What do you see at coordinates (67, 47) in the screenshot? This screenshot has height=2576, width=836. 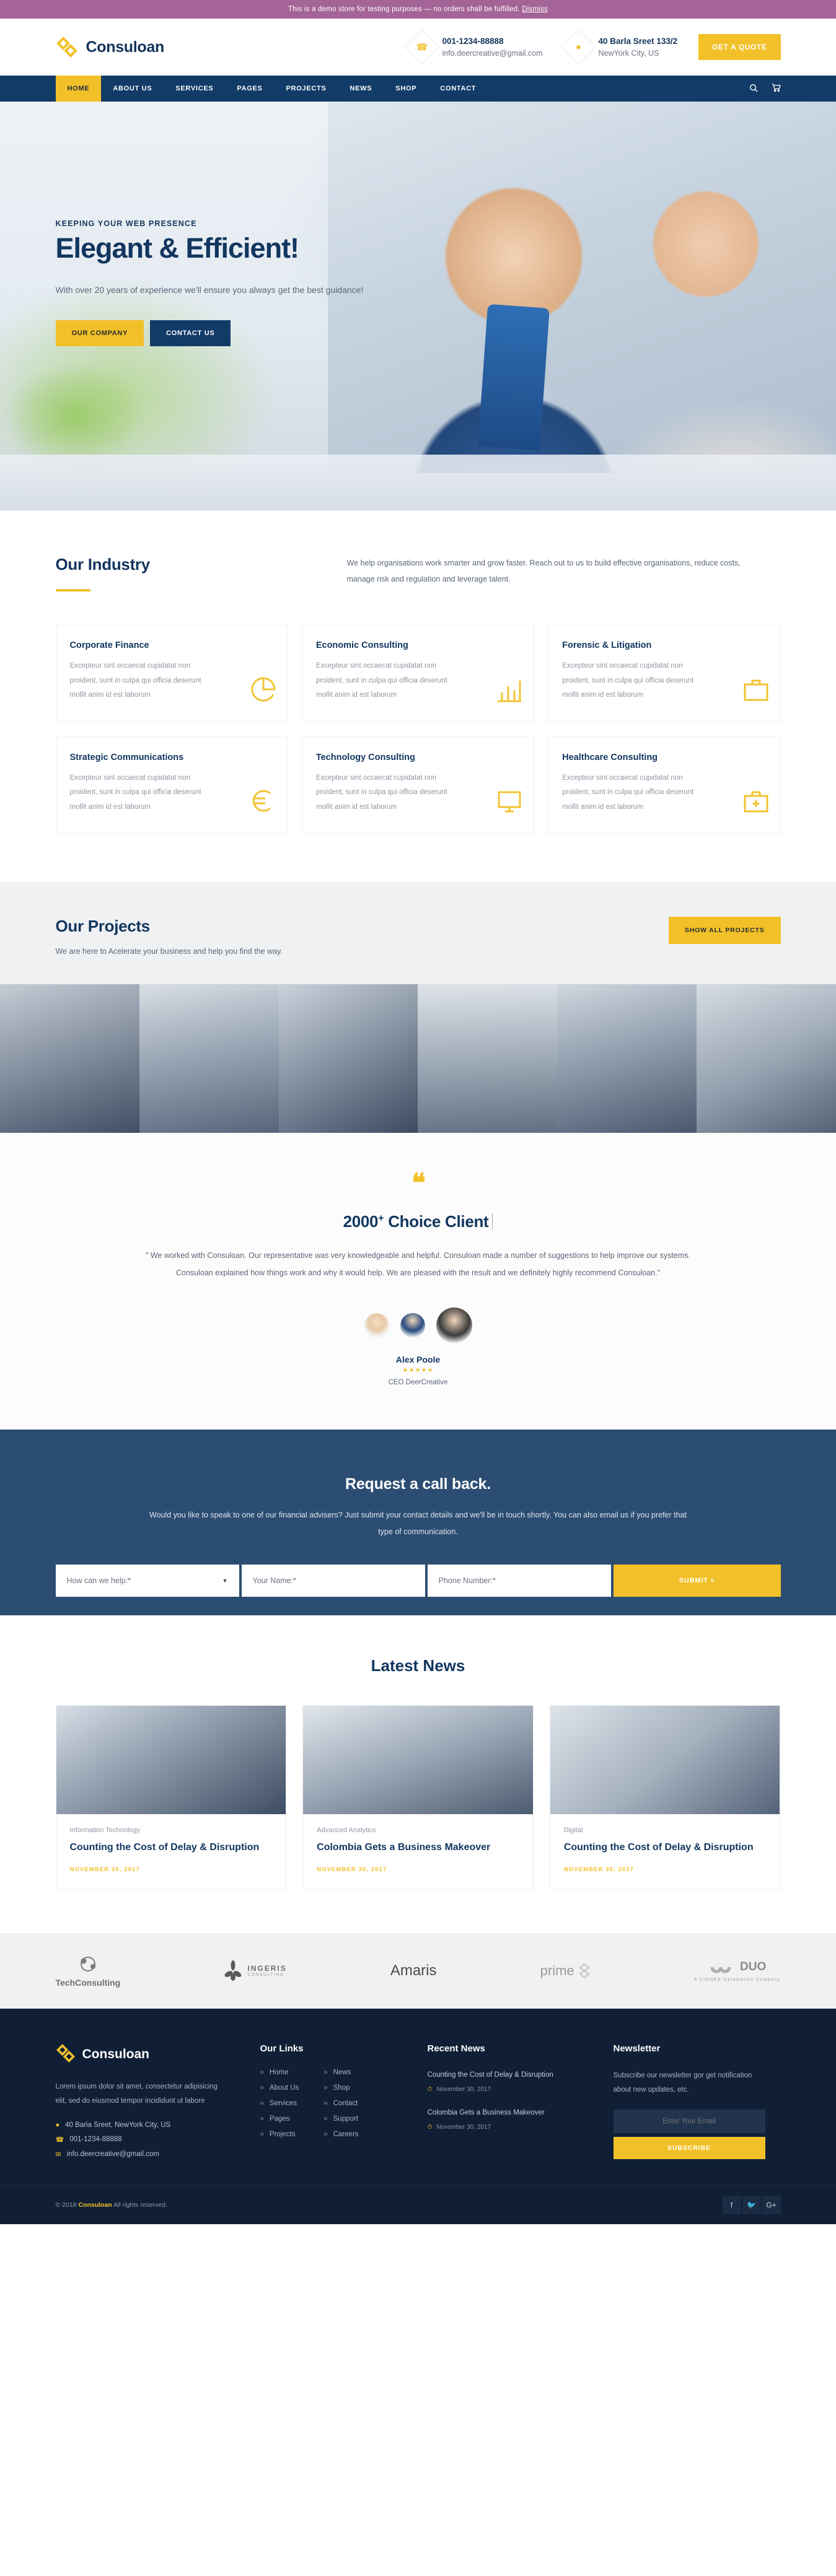 I see `logo-icon` at bounding box center [67, 47].